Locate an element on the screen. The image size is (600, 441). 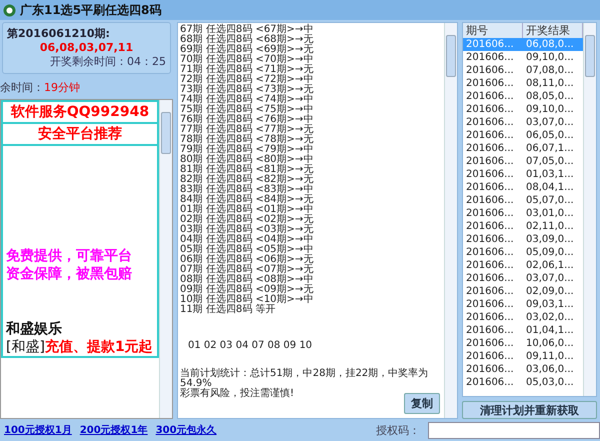
plan-line: 83期 任选四8码 <83期>→中 is located at coordinates (247, 190).